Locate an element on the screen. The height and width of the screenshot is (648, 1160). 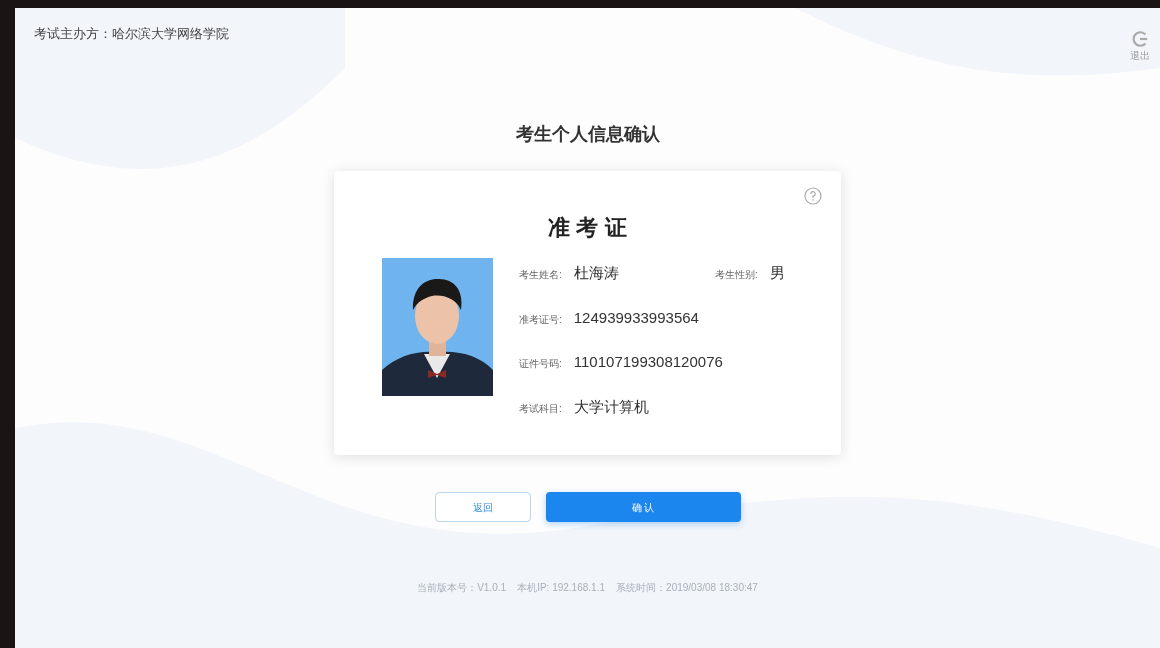
field-label: 考生姓名: is located at coordinates (540, 275).